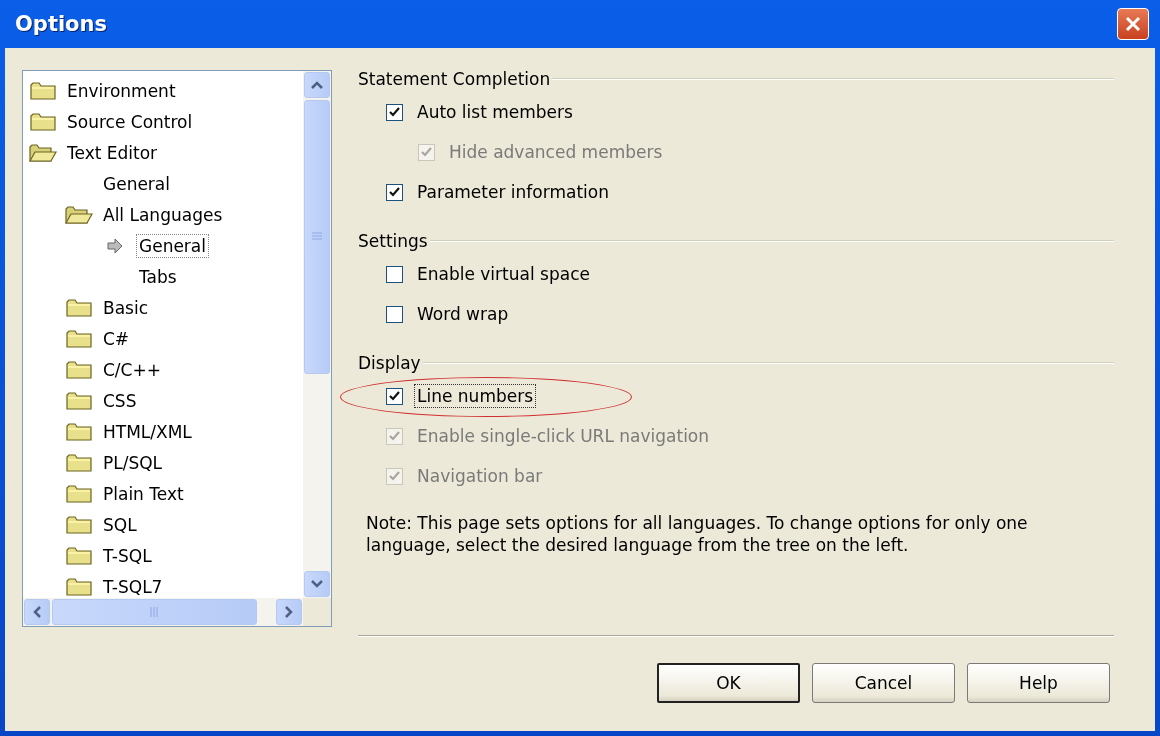 The width and height of the screenshot is (1160, 736). Describe the element at coordinates (130, 121) in the screenshot. I see `tree-item: Source Control` at that location.